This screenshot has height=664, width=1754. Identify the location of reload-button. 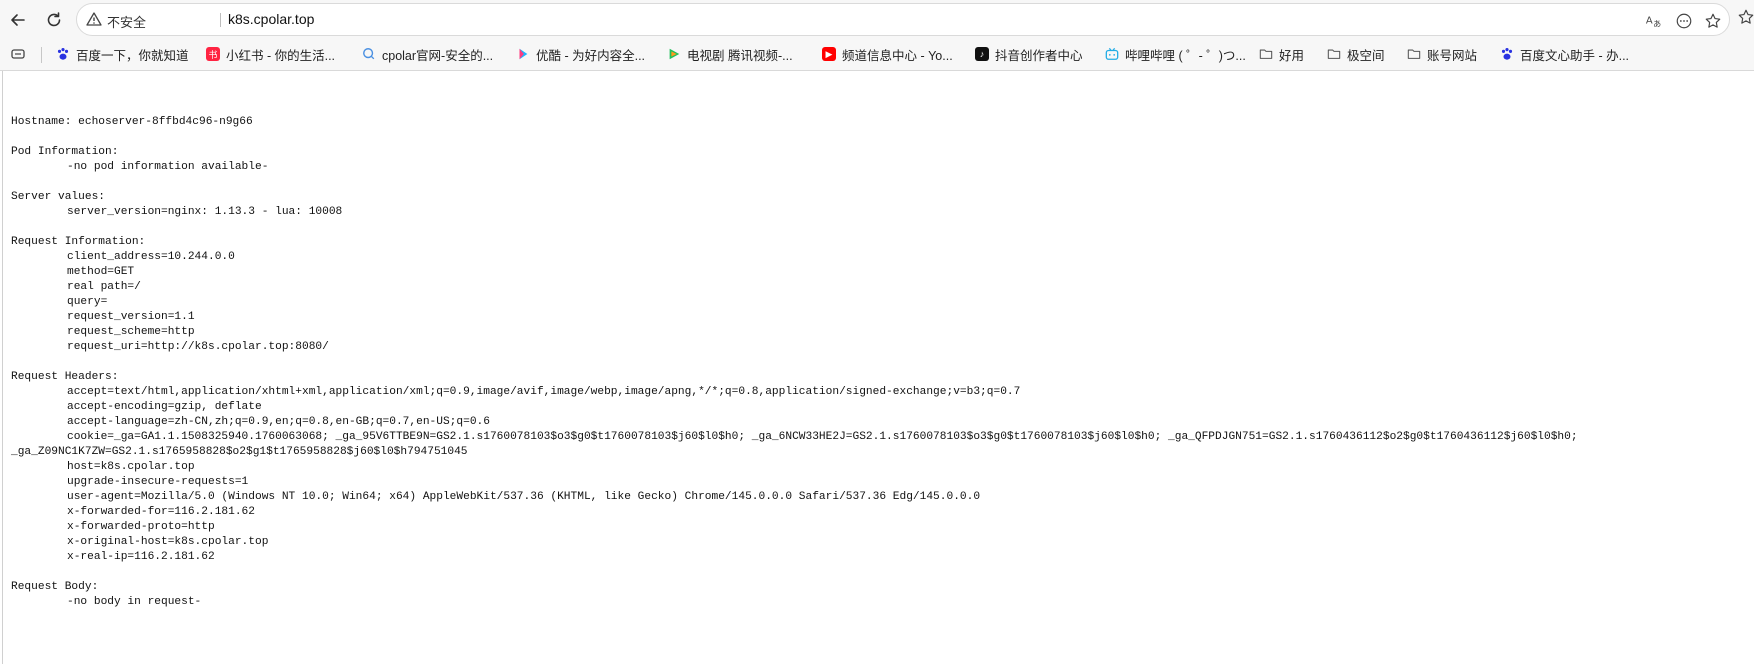
(54, 20).